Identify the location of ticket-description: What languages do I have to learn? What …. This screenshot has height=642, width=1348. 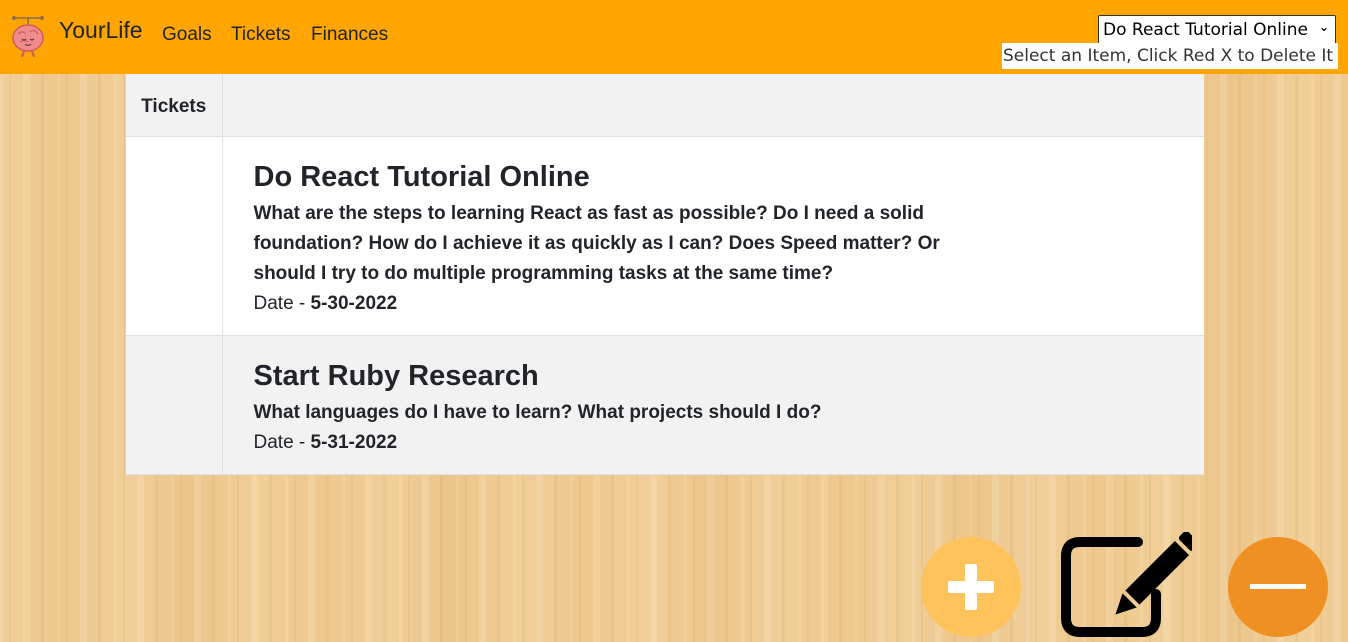
(537, 412).